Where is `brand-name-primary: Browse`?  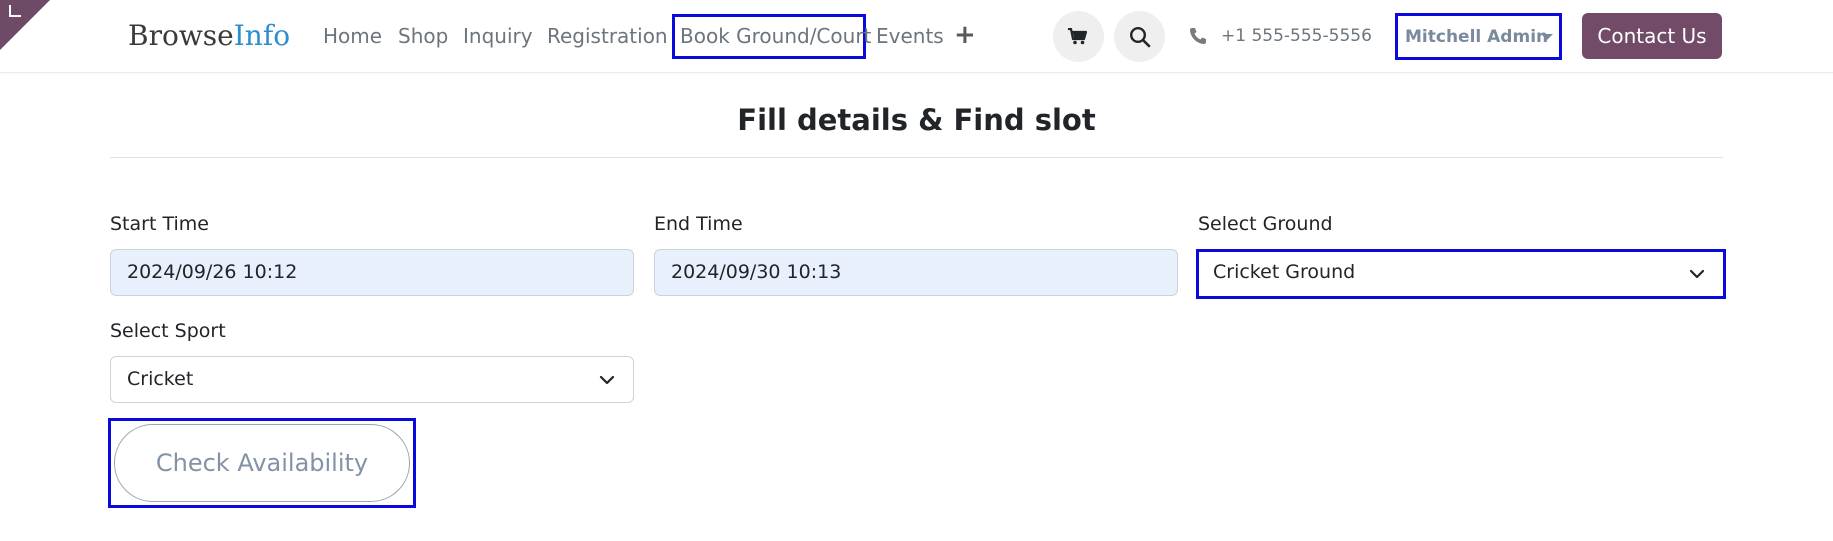 brand-name-primary: Browse is located at coordinates (181, 35).